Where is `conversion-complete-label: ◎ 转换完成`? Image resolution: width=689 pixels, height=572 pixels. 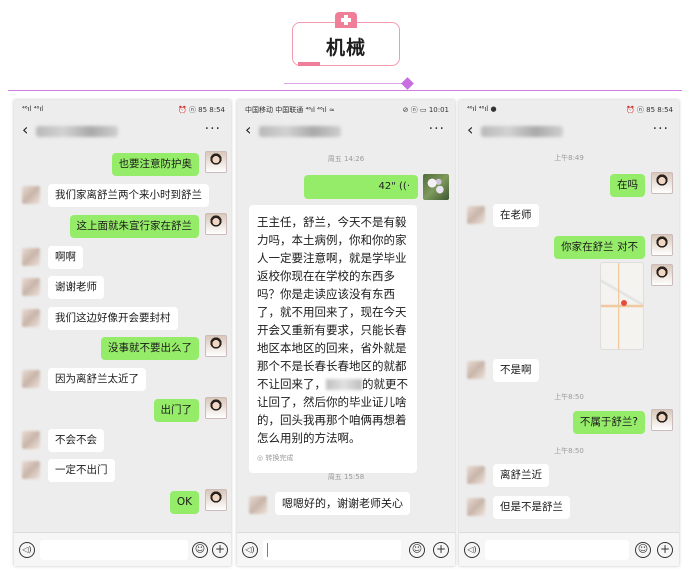 conversion-complete-label: ◎ 转换完成 is located at coordinates (275, 458).